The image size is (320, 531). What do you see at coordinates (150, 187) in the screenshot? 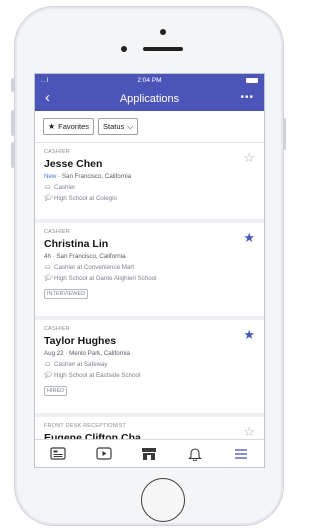
I see `job-row: ⛀ Cashier` at bounding box center [150, 187].